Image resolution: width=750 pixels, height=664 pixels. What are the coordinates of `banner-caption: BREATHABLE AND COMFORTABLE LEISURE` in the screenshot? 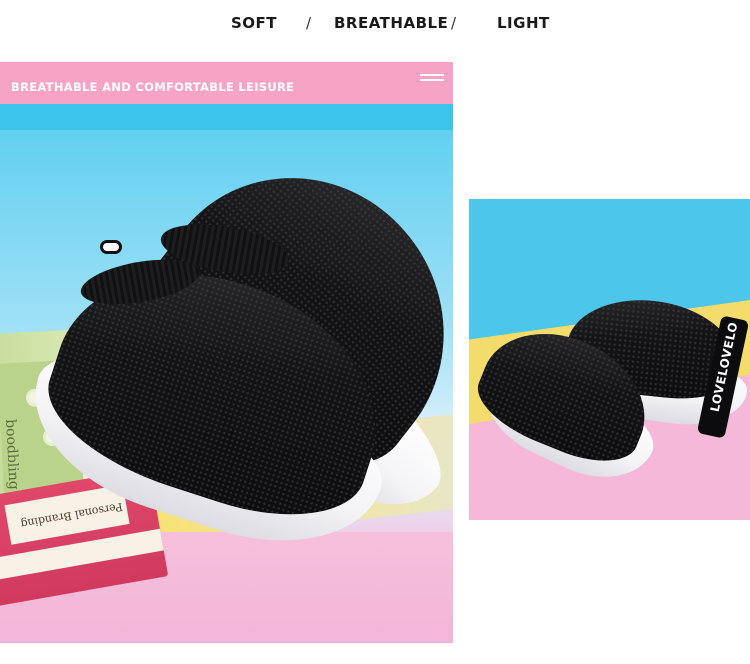 It's located at (153, 87).